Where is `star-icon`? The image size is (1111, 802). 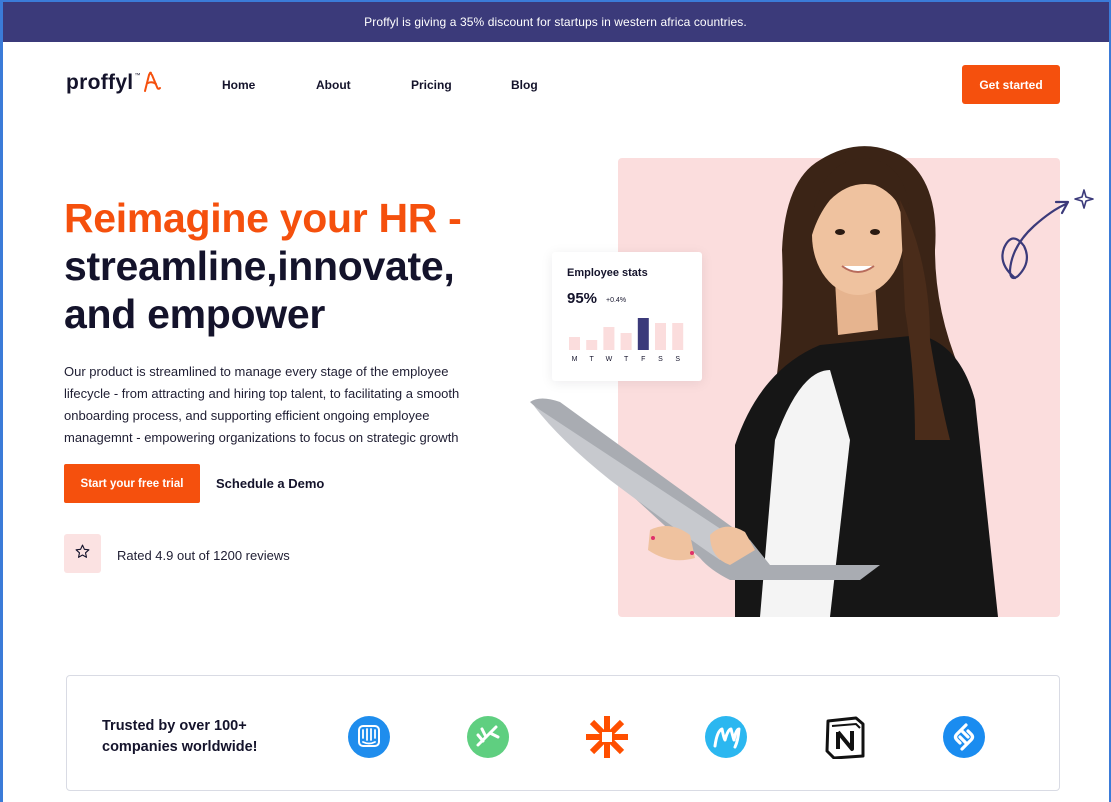
star-icon is located at coordinates (82, 554).